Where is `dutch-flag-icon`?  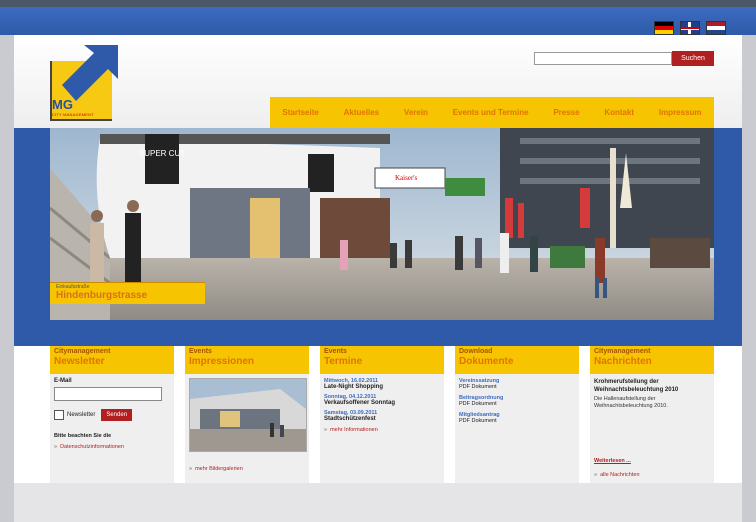
dutch-flag-icon is located at coordinates (716, 28).